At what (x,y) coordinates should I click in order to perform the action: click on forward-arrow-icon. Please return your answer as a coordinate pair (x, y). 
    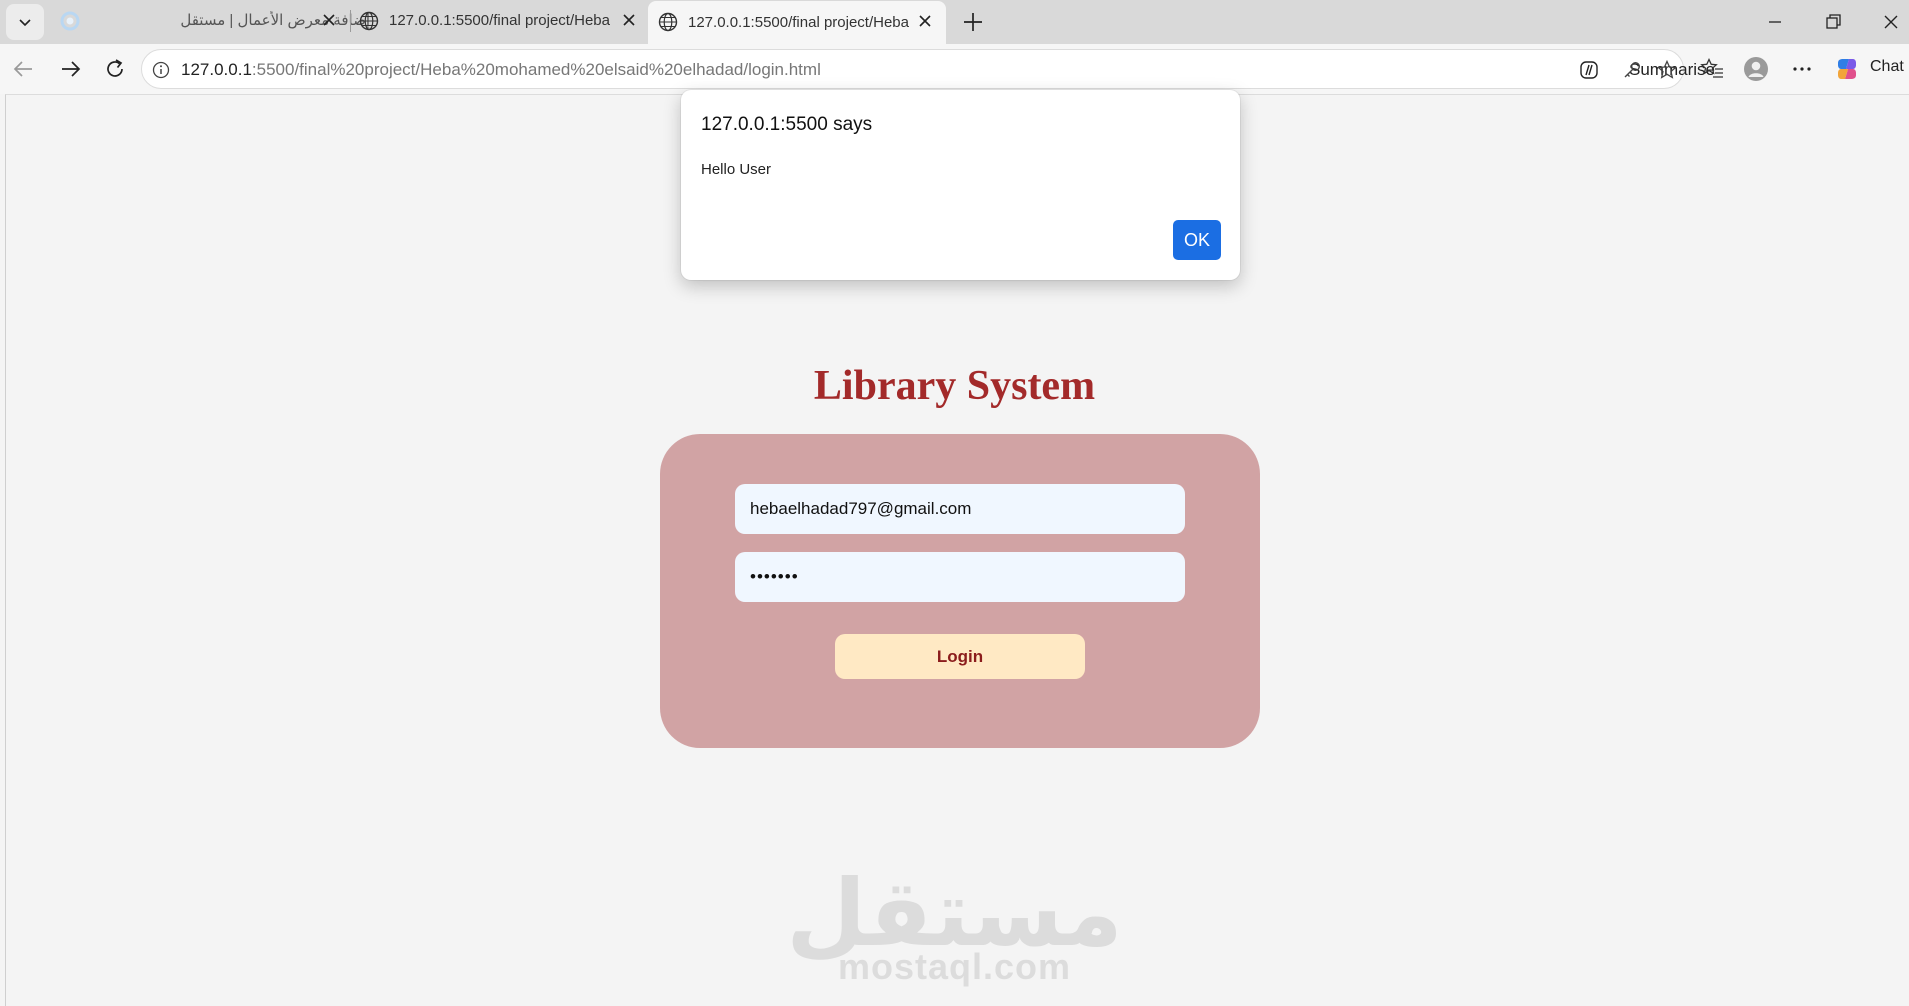
    Looking at the image, I should click on (70, 69).